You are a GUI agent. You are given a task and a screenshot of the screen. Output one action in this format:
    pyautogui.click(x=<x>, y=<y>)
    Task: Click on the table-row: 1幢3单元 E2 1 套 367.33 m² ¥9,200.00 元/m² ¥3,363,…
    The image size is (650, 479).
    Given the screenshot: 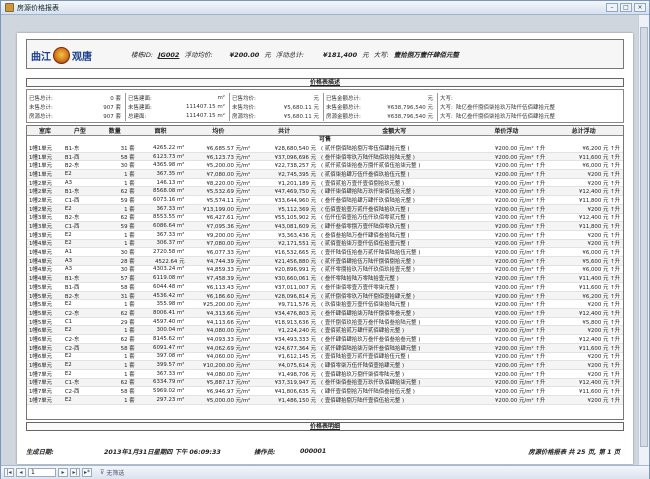 What is the action you would take?
    pyautogui.click(x=325, y=235)
    